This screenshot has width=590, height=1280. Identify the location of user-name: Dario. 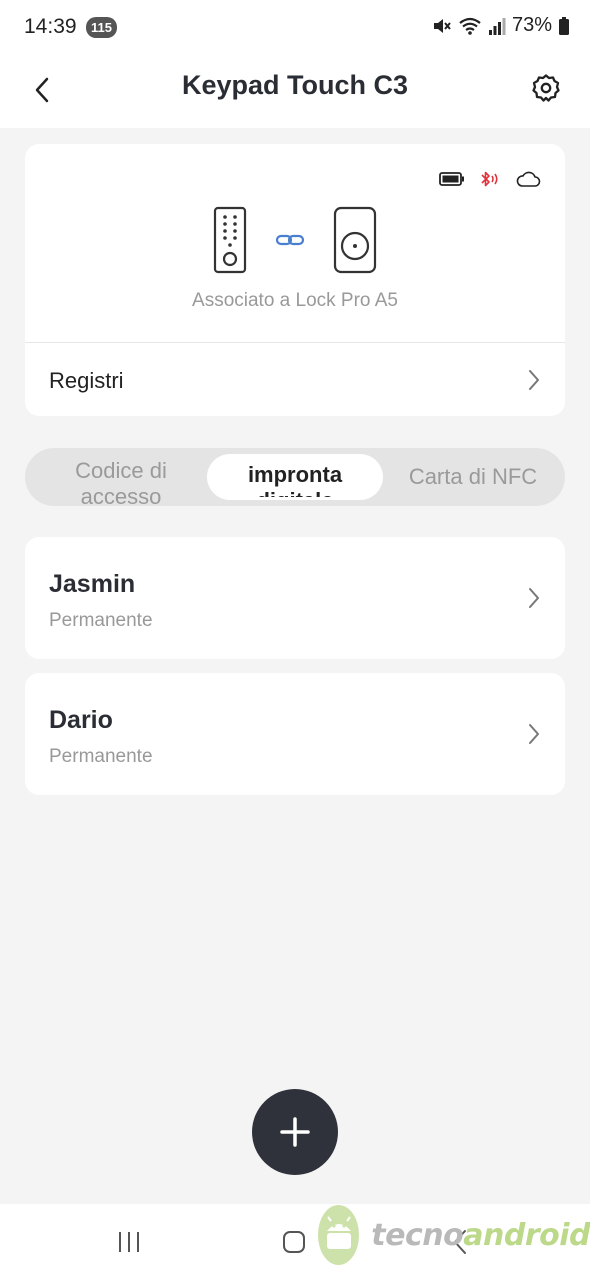
(81, 720).